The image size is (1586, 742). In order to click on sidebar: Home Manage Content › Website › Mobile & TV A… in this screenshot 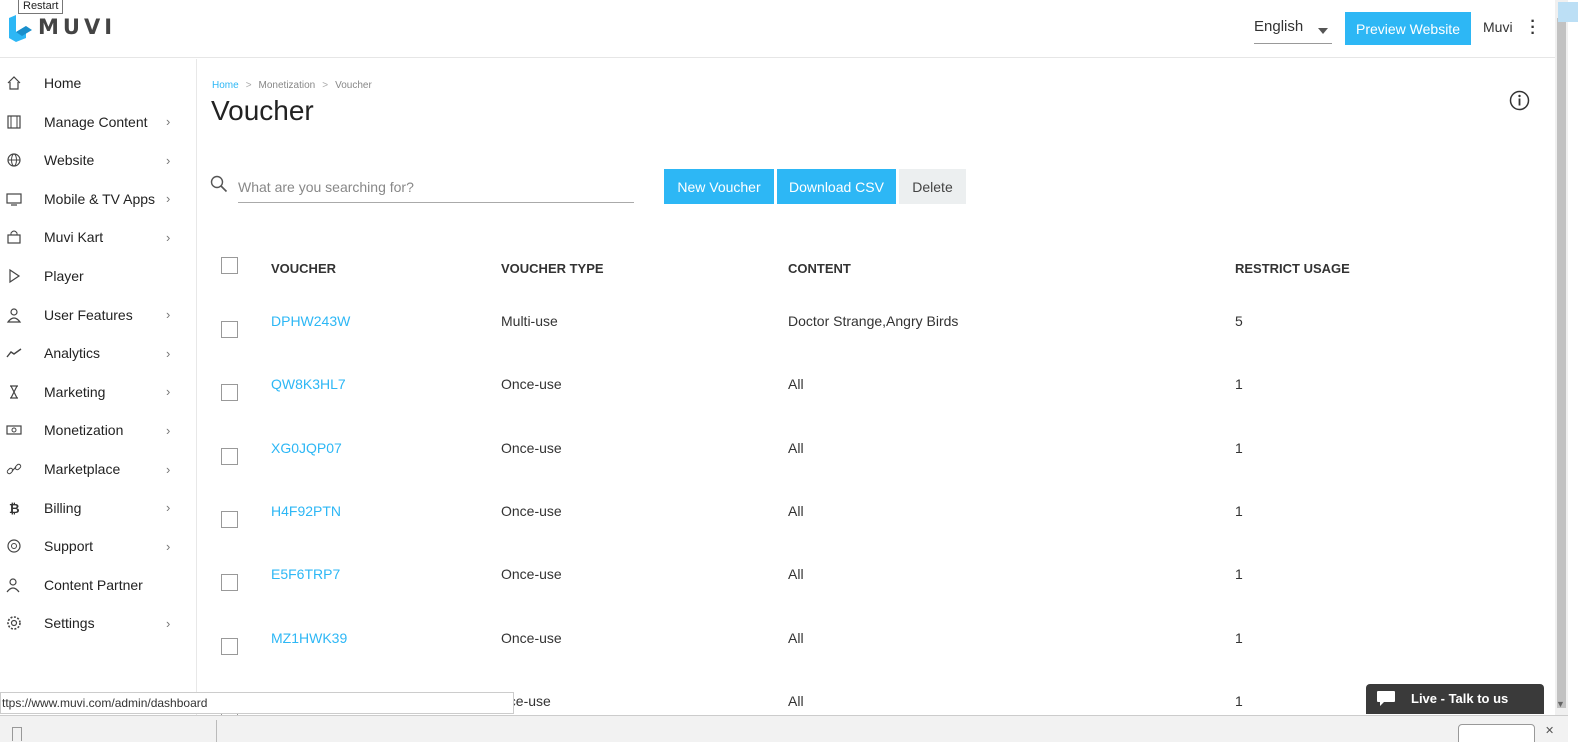, I will do `click(98, 387)`.